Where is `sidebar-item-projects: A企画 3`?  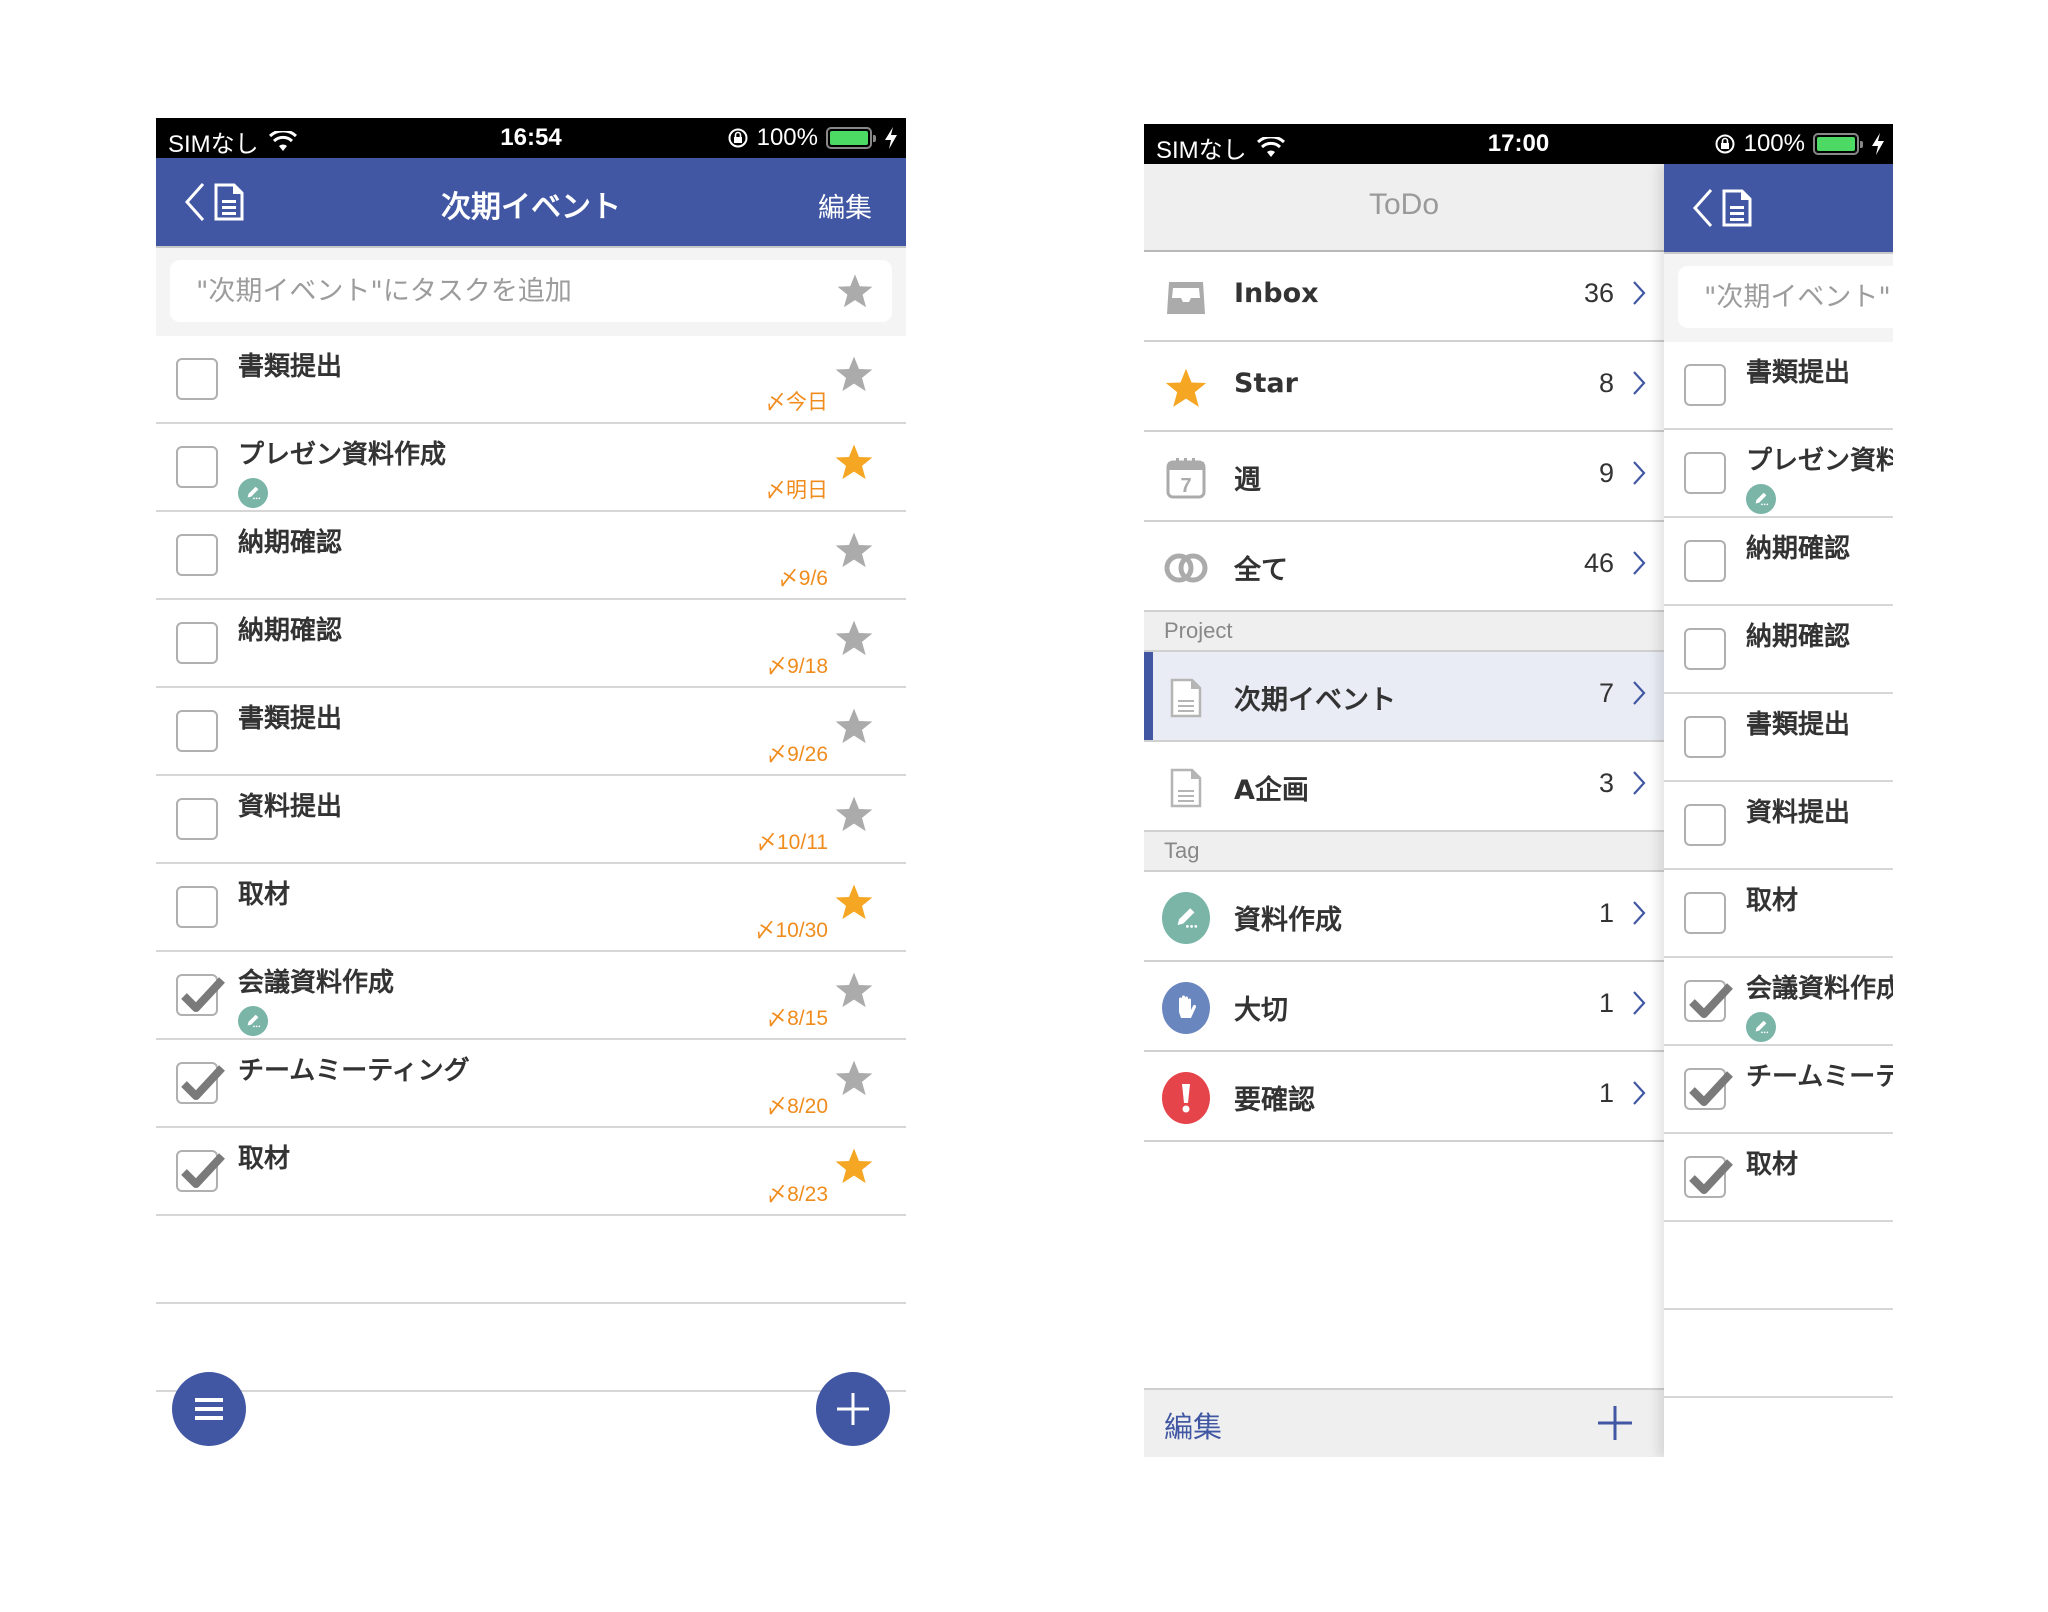
sidebar-item-projects: A企画 3 is located at coordinates (1404, 787).